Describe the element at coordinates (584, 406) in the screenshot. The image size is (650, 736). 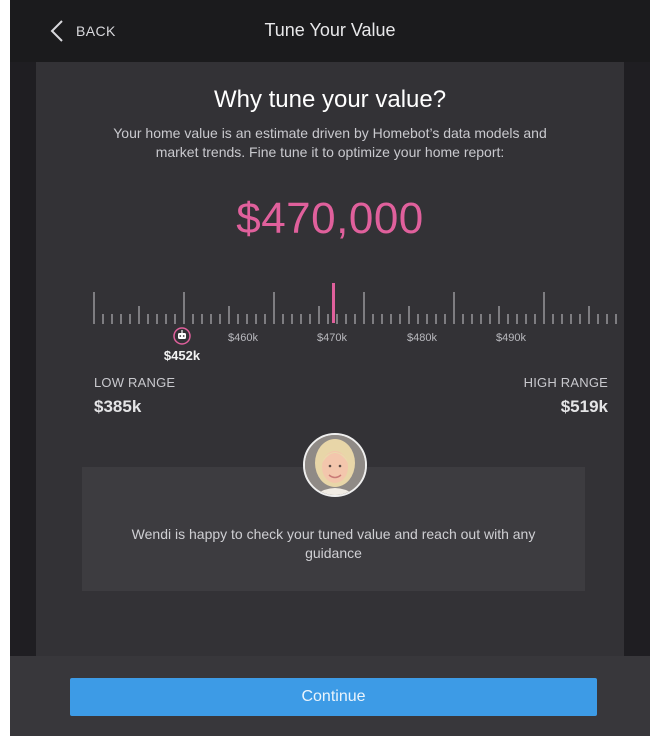
I see `high-range-value: $519k` at that location.